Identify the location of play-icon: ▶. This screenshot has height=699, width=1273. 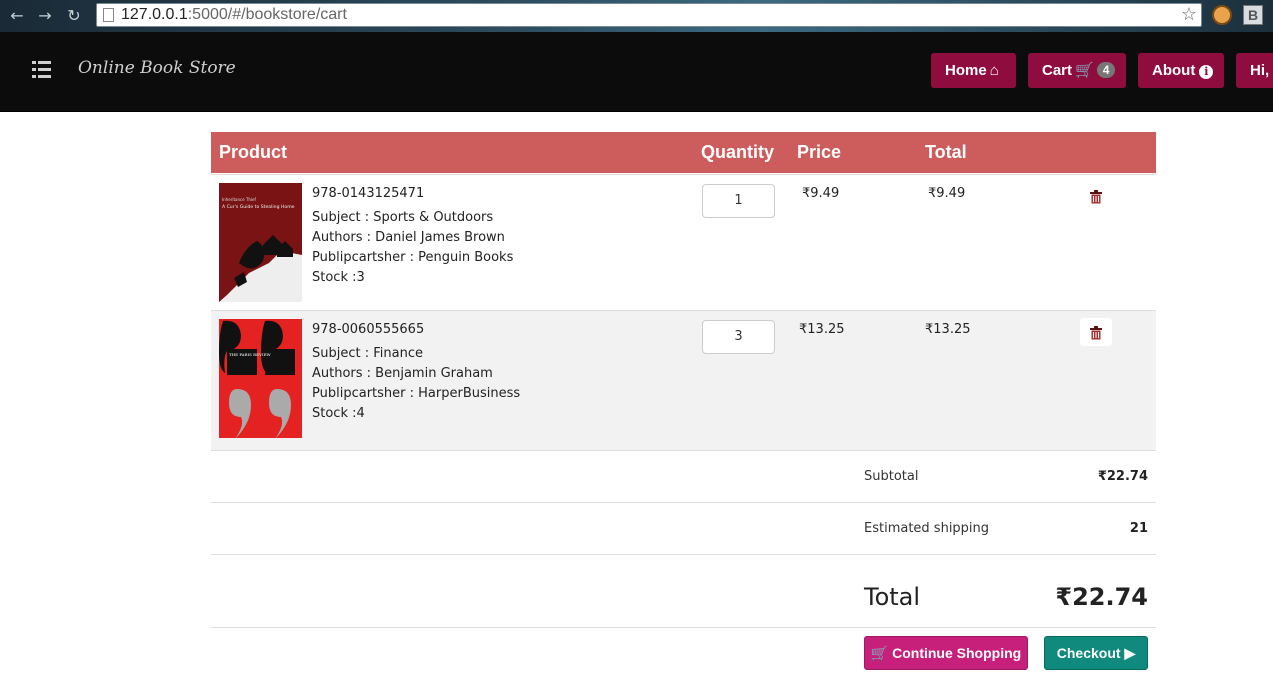
(1130, 653).